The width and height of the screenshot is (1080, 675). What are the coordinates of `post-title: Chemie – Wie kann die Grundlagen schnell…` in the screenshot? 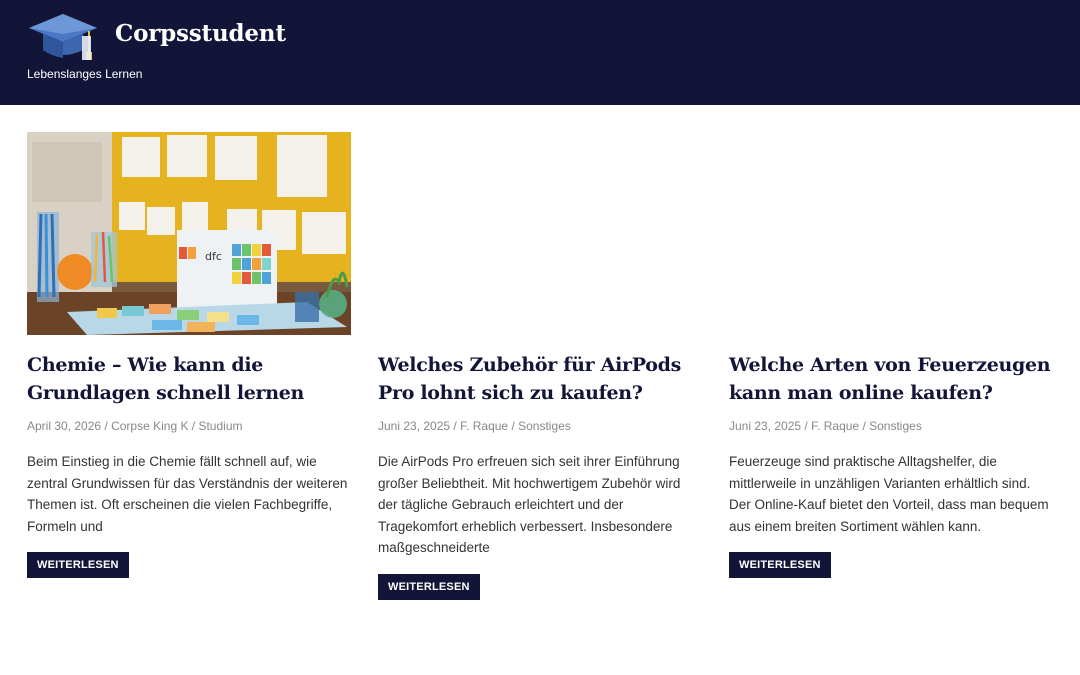 It's located at (189, 379).